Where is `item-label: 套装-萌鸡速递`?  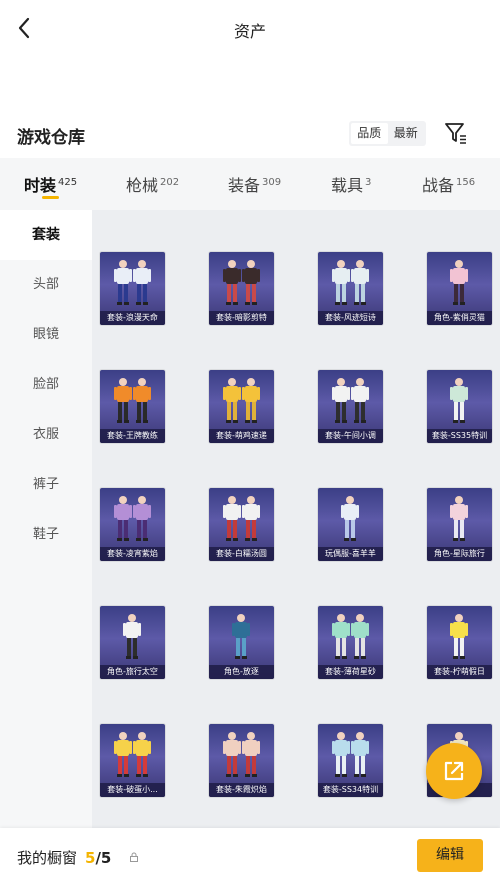
item-label: 套装-萌鸡速递 is located at coordinates (241, 436).